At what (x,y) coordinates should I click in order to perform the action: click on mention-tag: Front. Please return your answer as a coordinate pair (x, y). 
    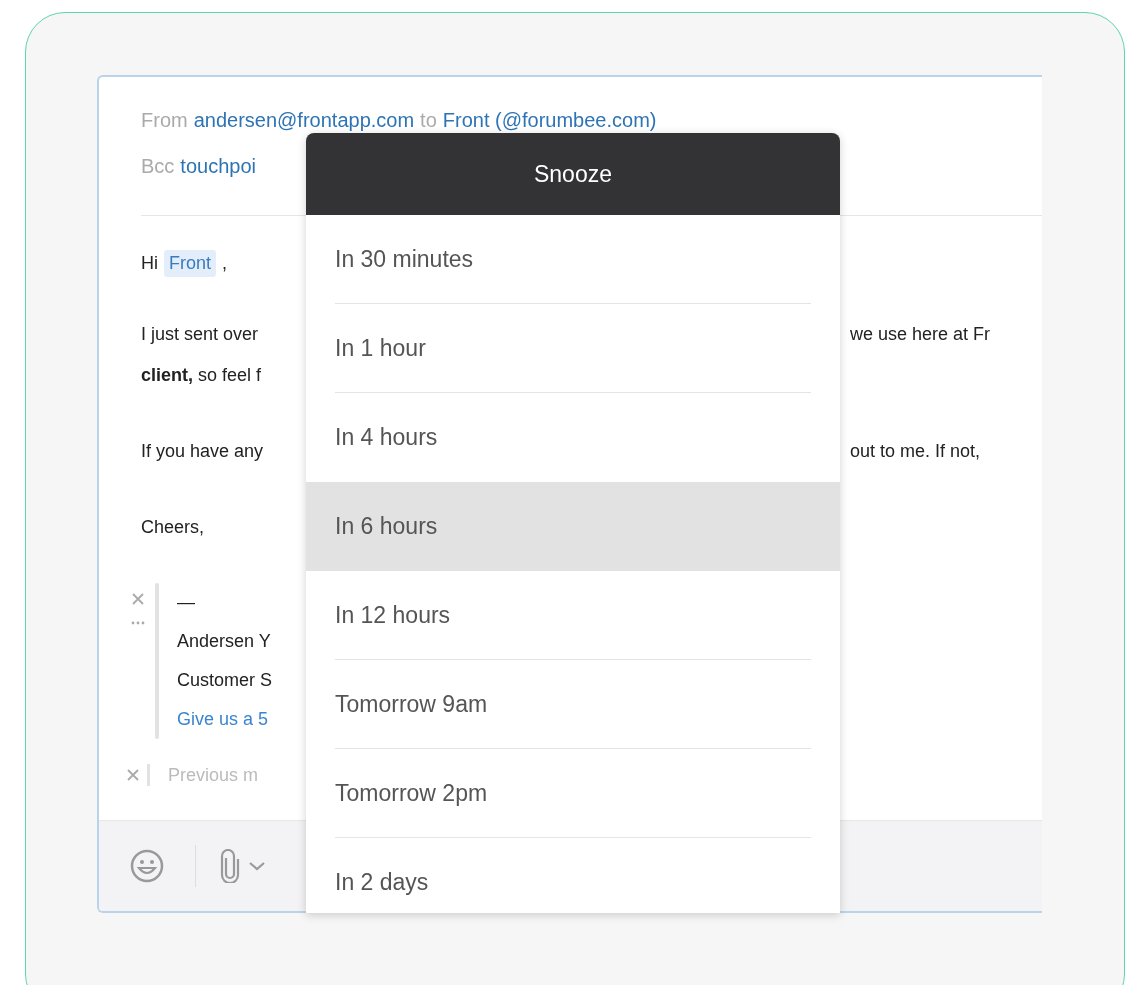
    Looking at the image, I should click on (190, 263).